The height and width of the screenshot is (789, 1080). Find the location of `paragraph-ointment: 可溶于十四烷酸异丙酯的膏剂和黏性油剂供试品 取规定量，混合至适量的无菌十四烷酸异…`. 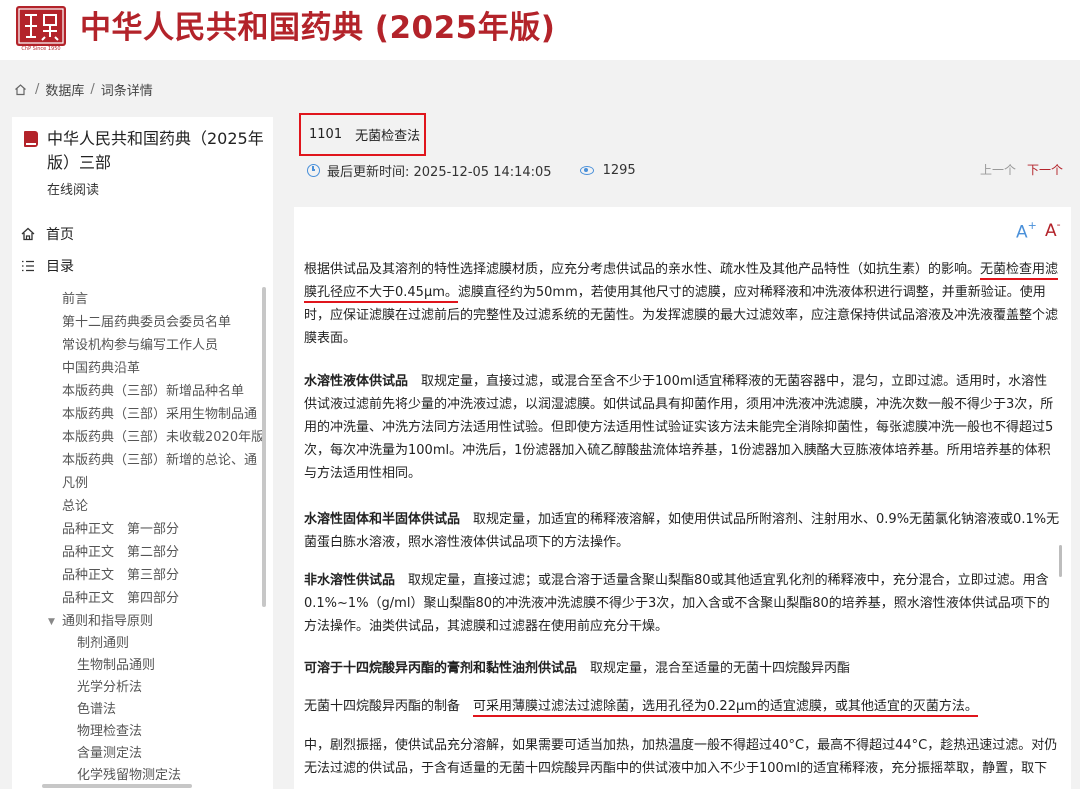

paragraph-ointment: 可溶于十四烷酸异丙酯的膏剂和黏性油剂供试品 取规定量，混合至适量的无菌十四烷酸异… is located at coordinates (682, 668).